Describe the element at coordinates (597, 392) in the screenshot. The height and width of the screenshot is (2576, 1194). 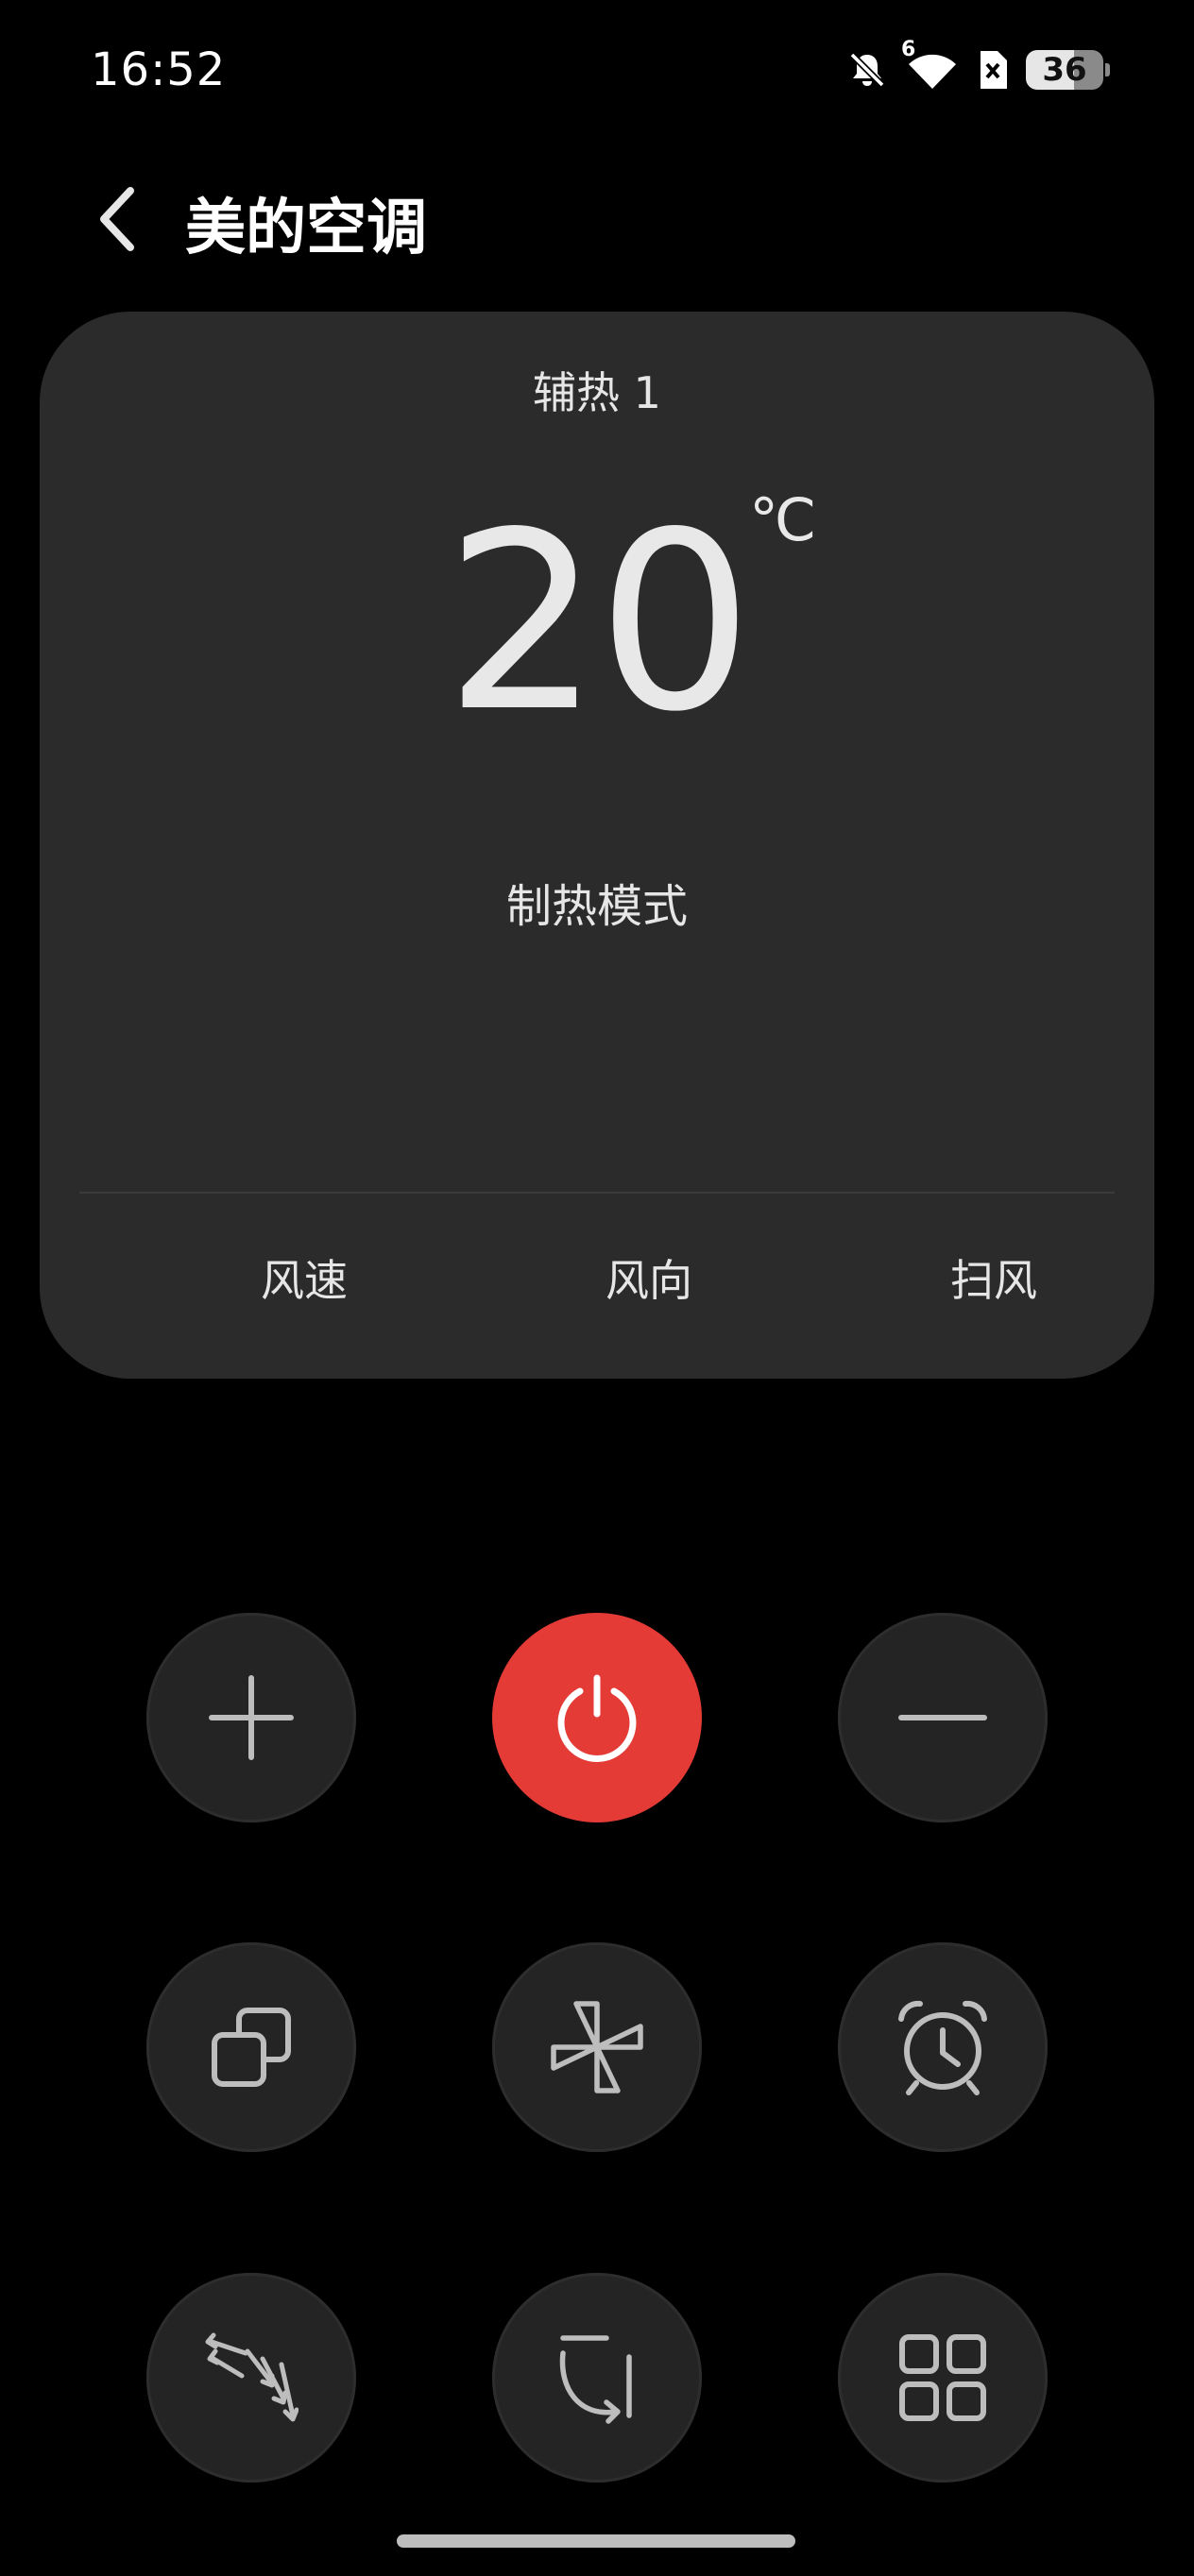
I see `aux-heat-label: 辅热 1` at that location.